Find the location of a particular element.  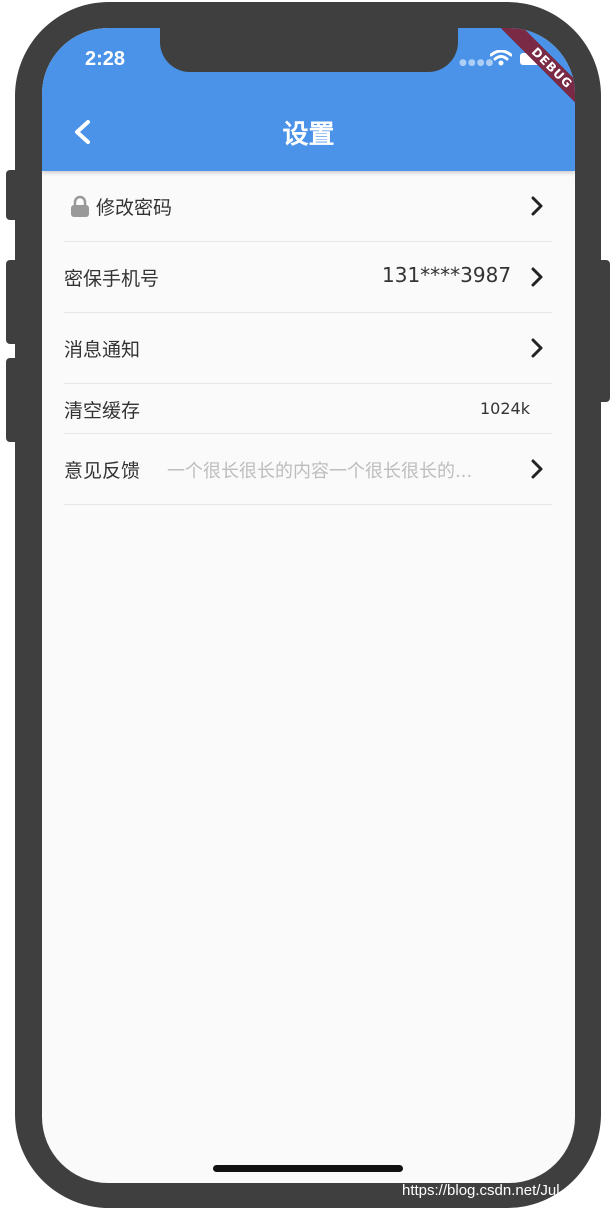

row-change-password: 修改密码 is located at coordinates (308, 206).